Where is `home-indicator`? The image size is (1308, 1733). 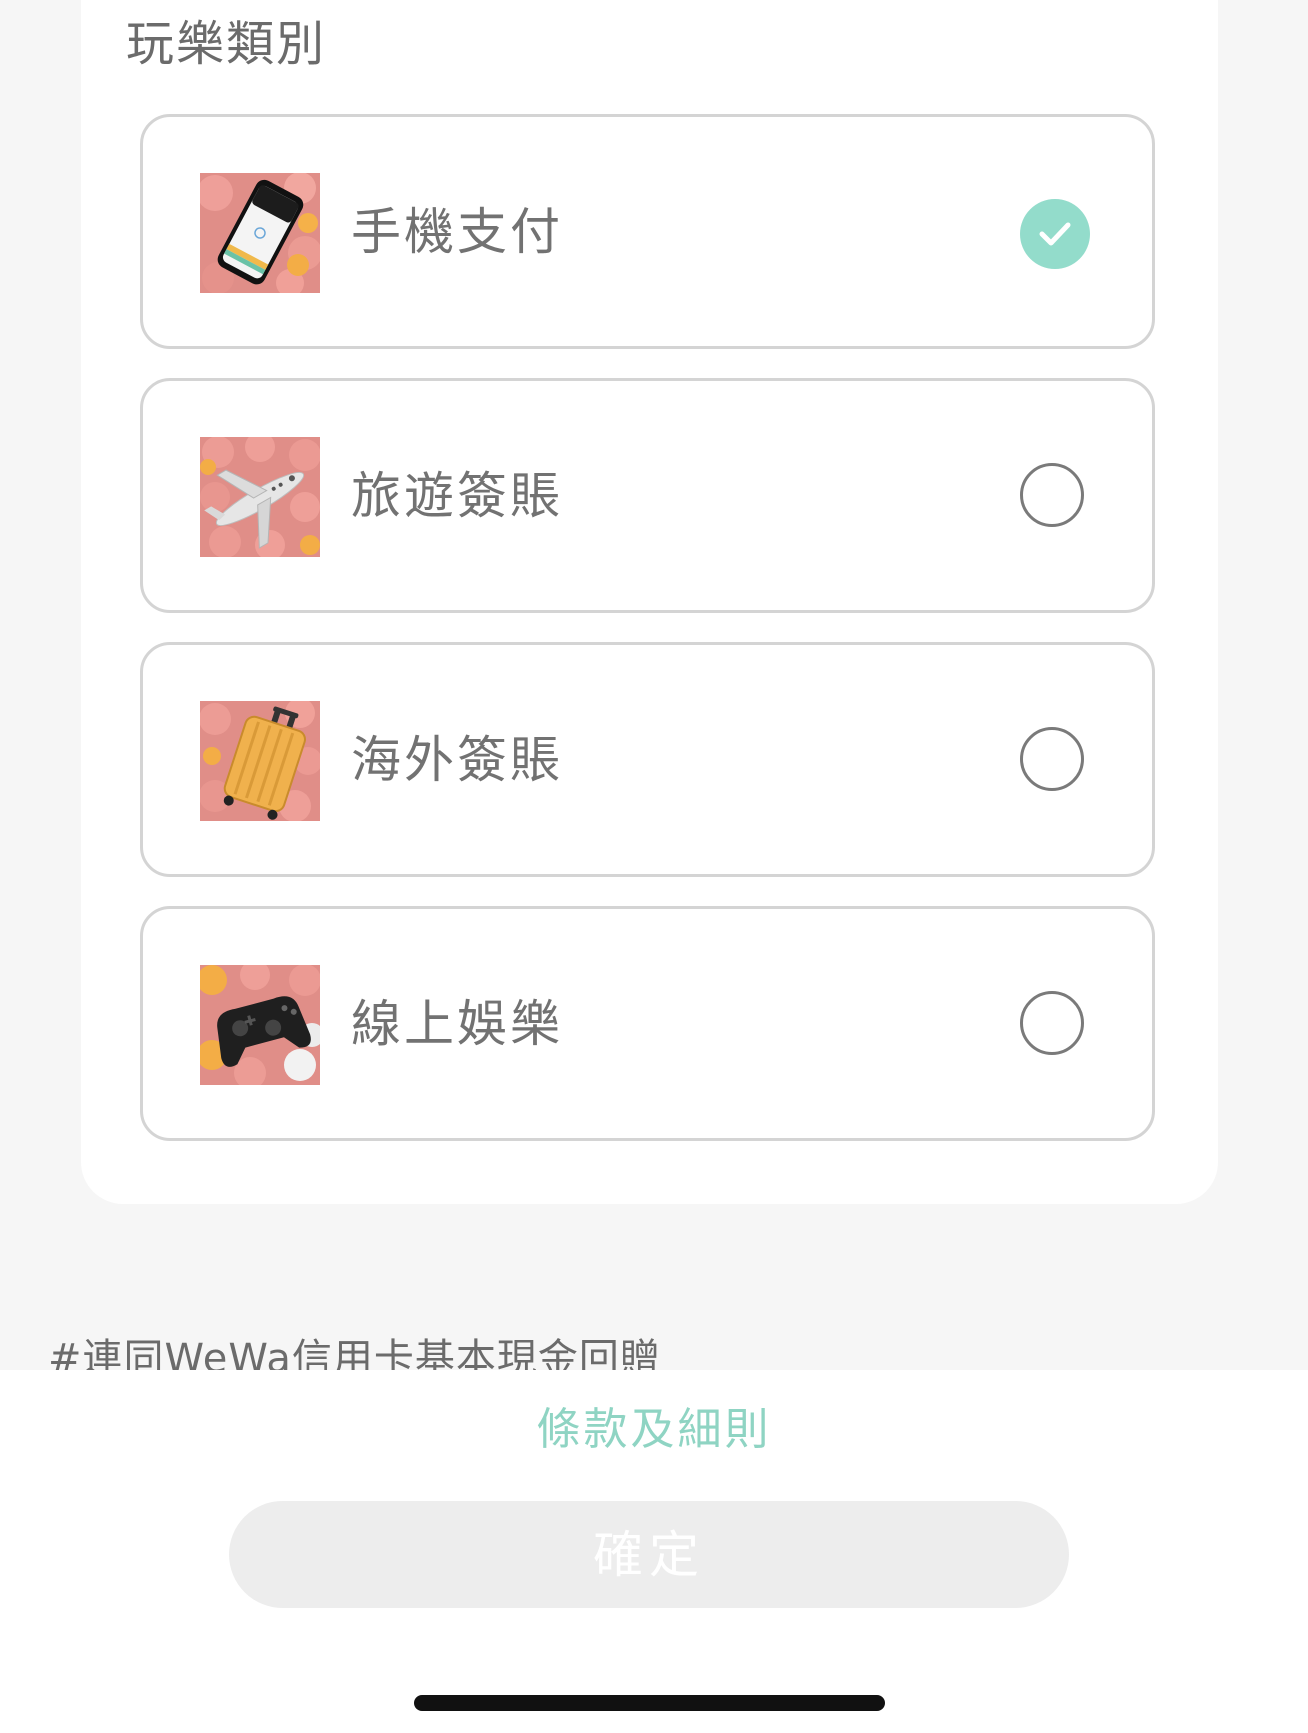 home-indicator is located at coordinates (649, 1703).